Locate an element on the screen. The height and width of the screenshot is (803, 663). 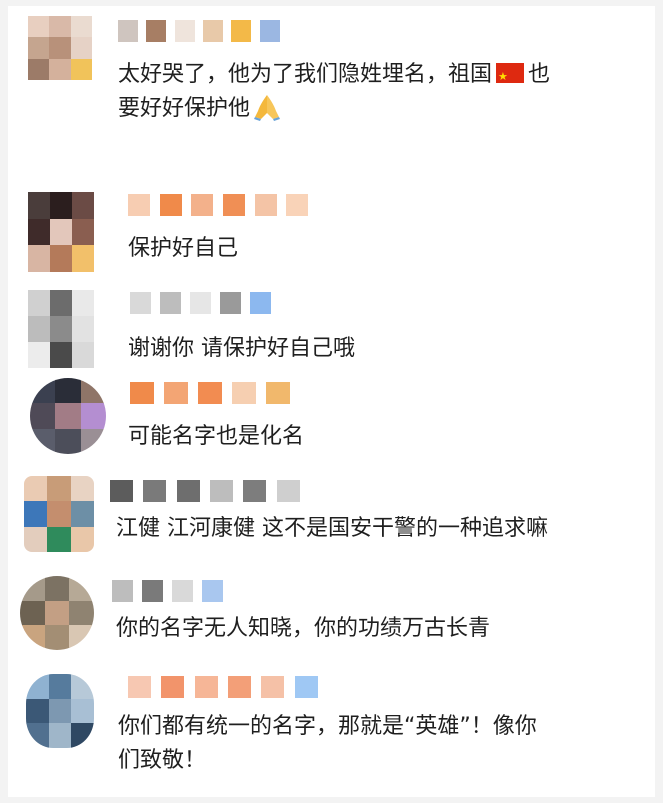
comment-item: 保护好自己 is located at coordinates (331, 234).